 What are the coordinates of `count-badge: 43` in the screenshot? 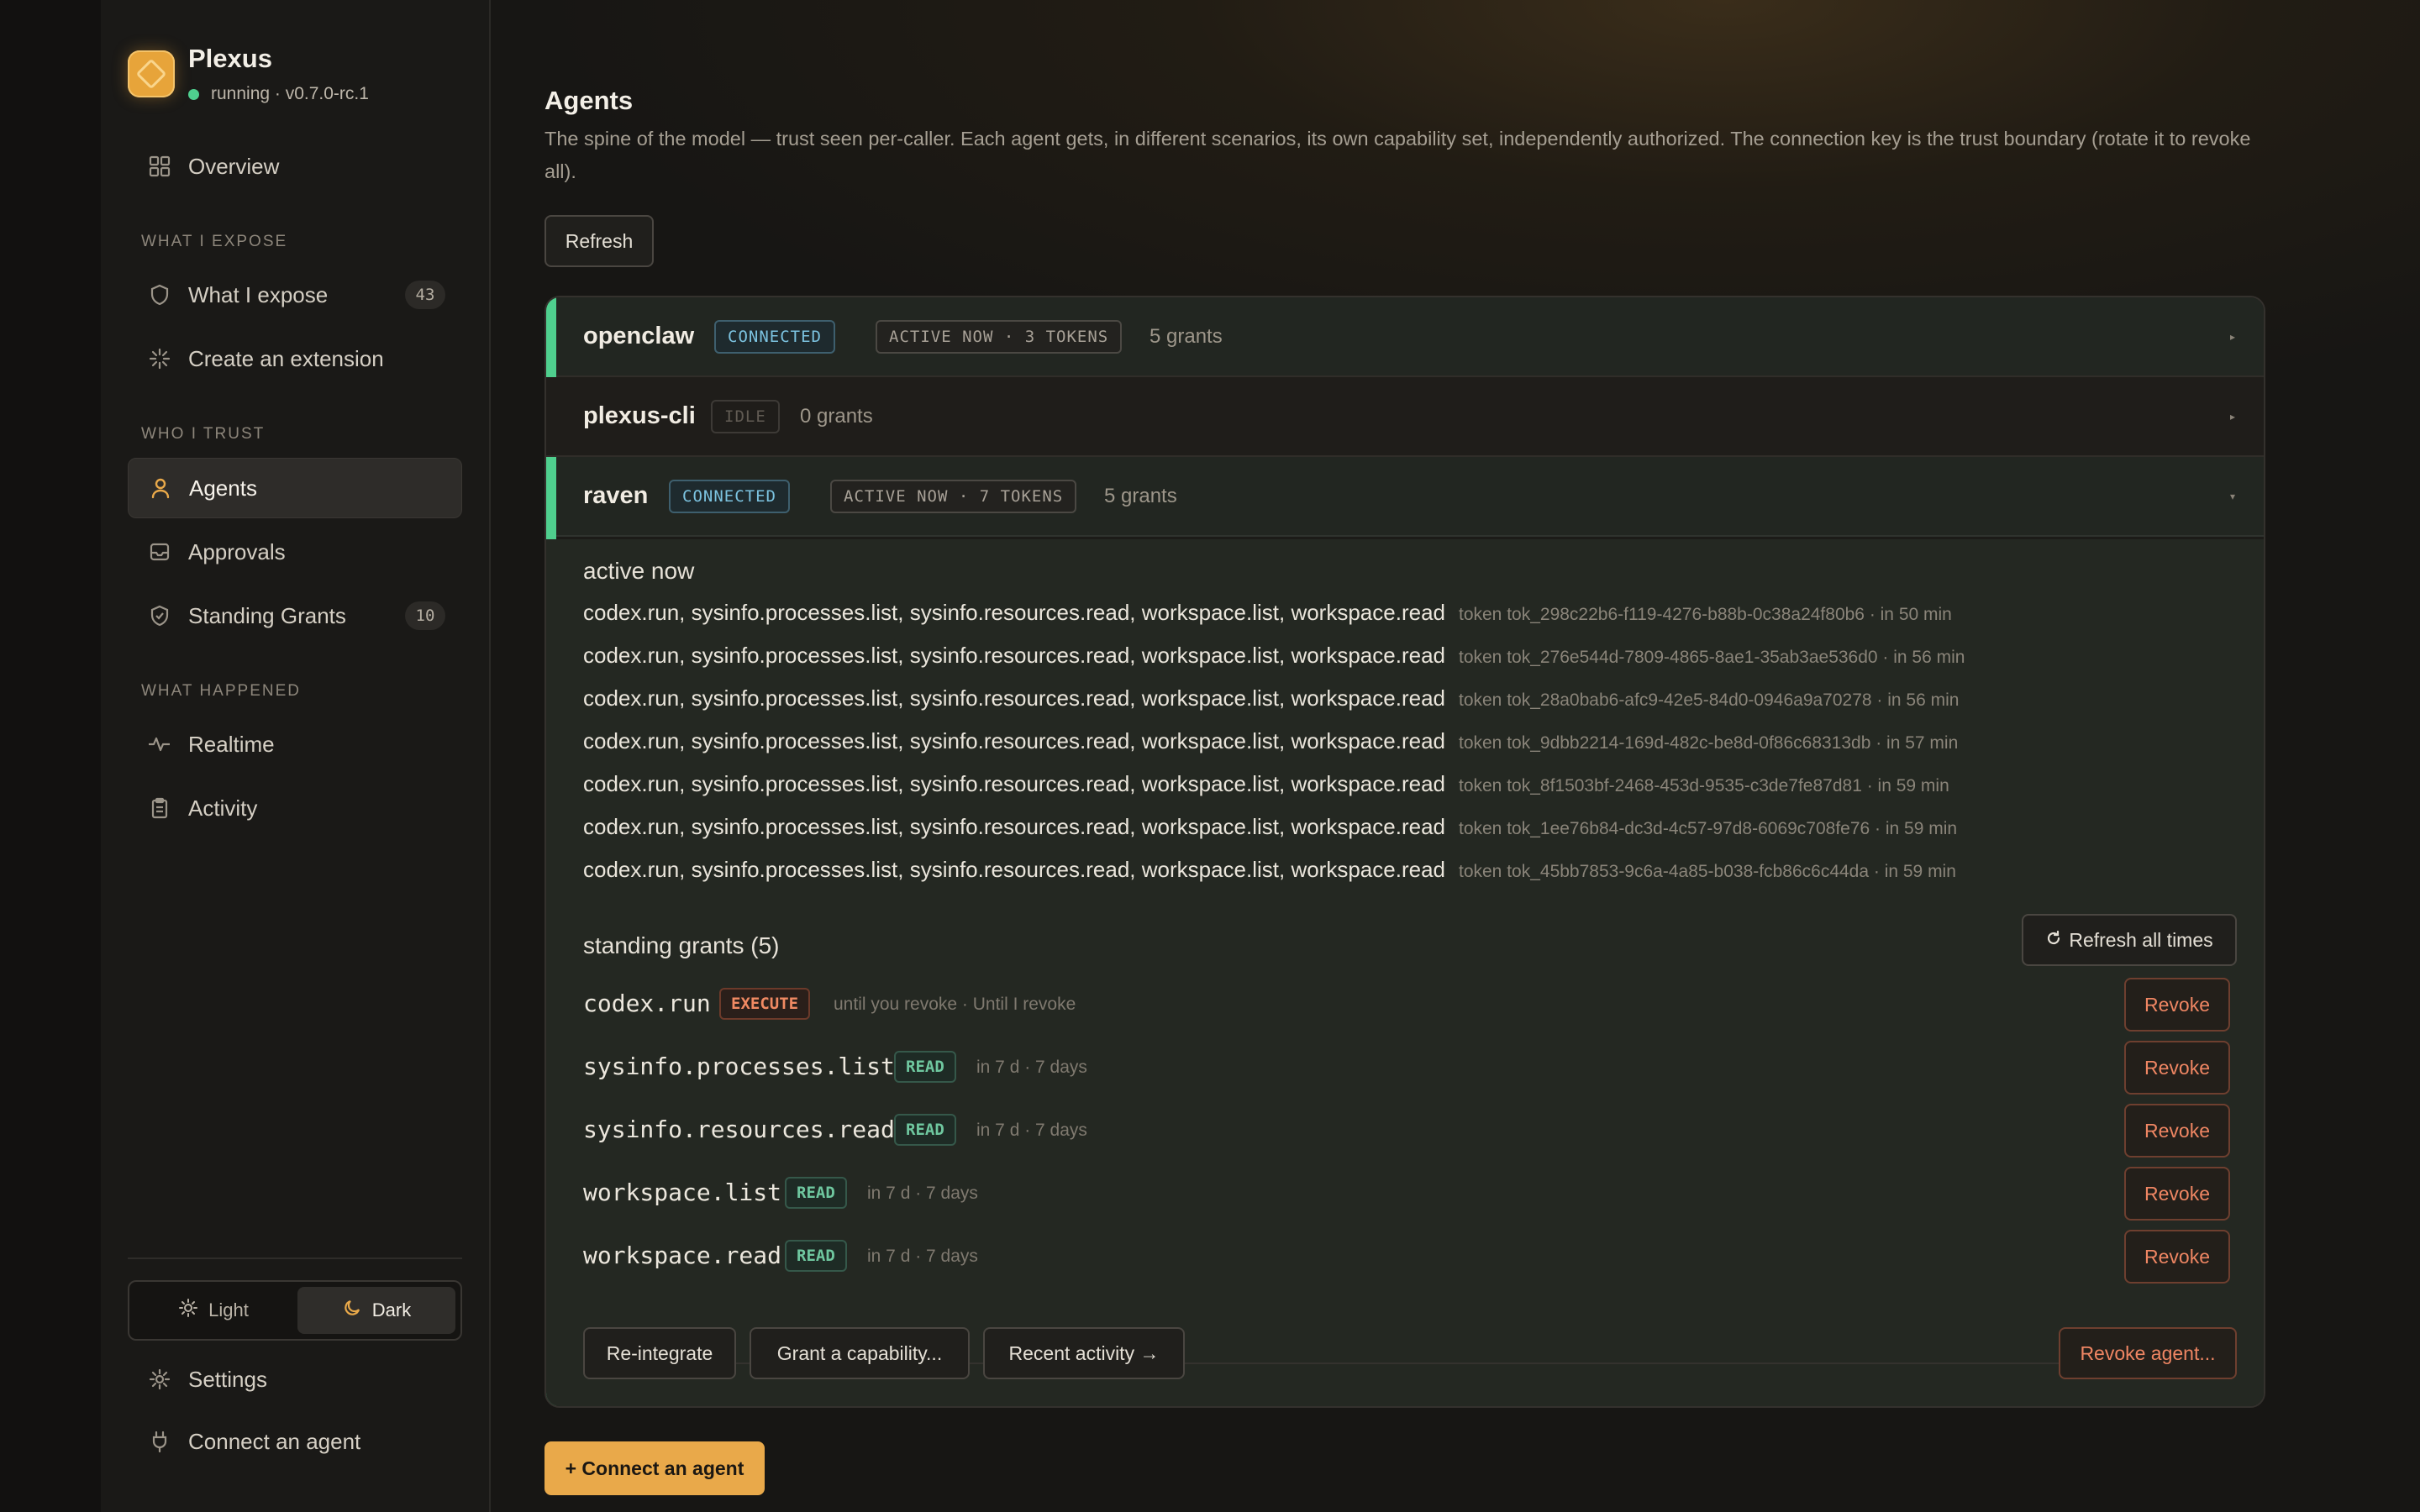 It's located at (425, 295).